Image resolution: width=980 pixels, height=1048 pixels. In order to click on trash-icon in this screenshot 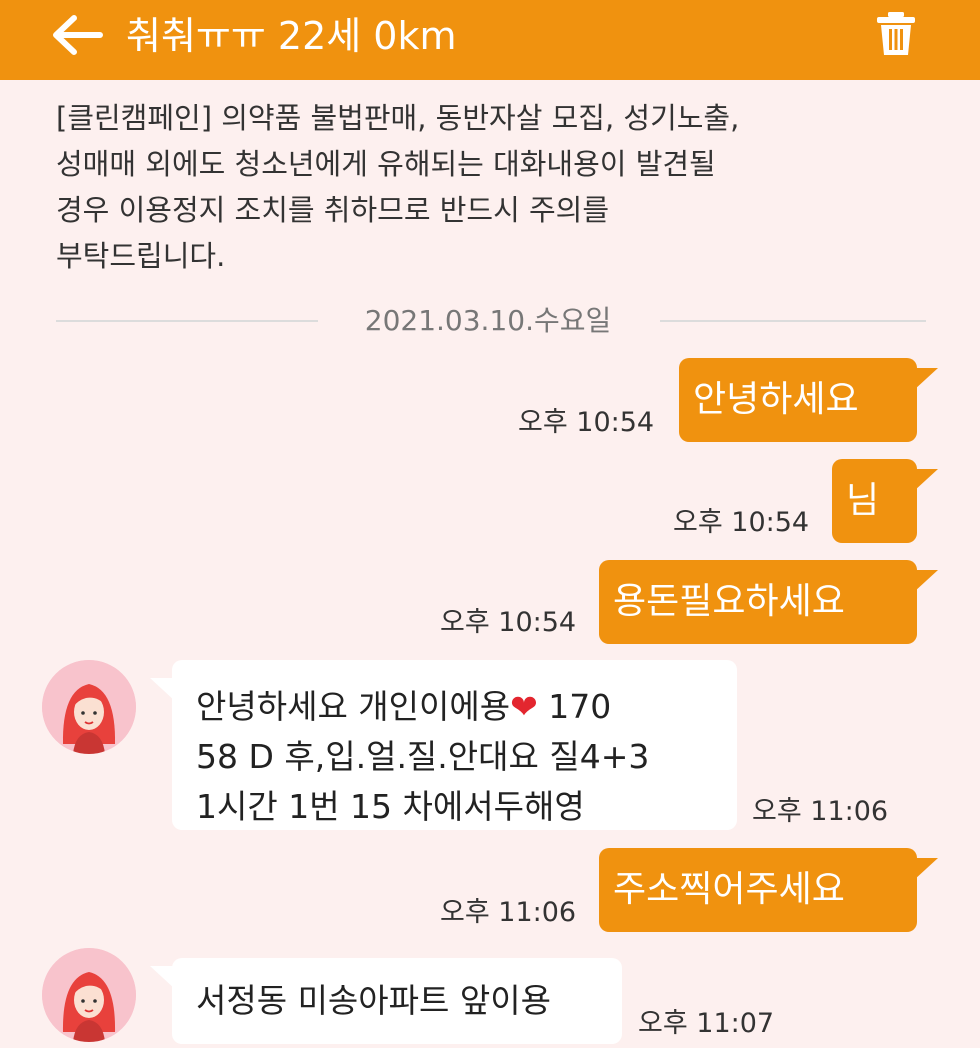, I will do `click(896, 33)`.